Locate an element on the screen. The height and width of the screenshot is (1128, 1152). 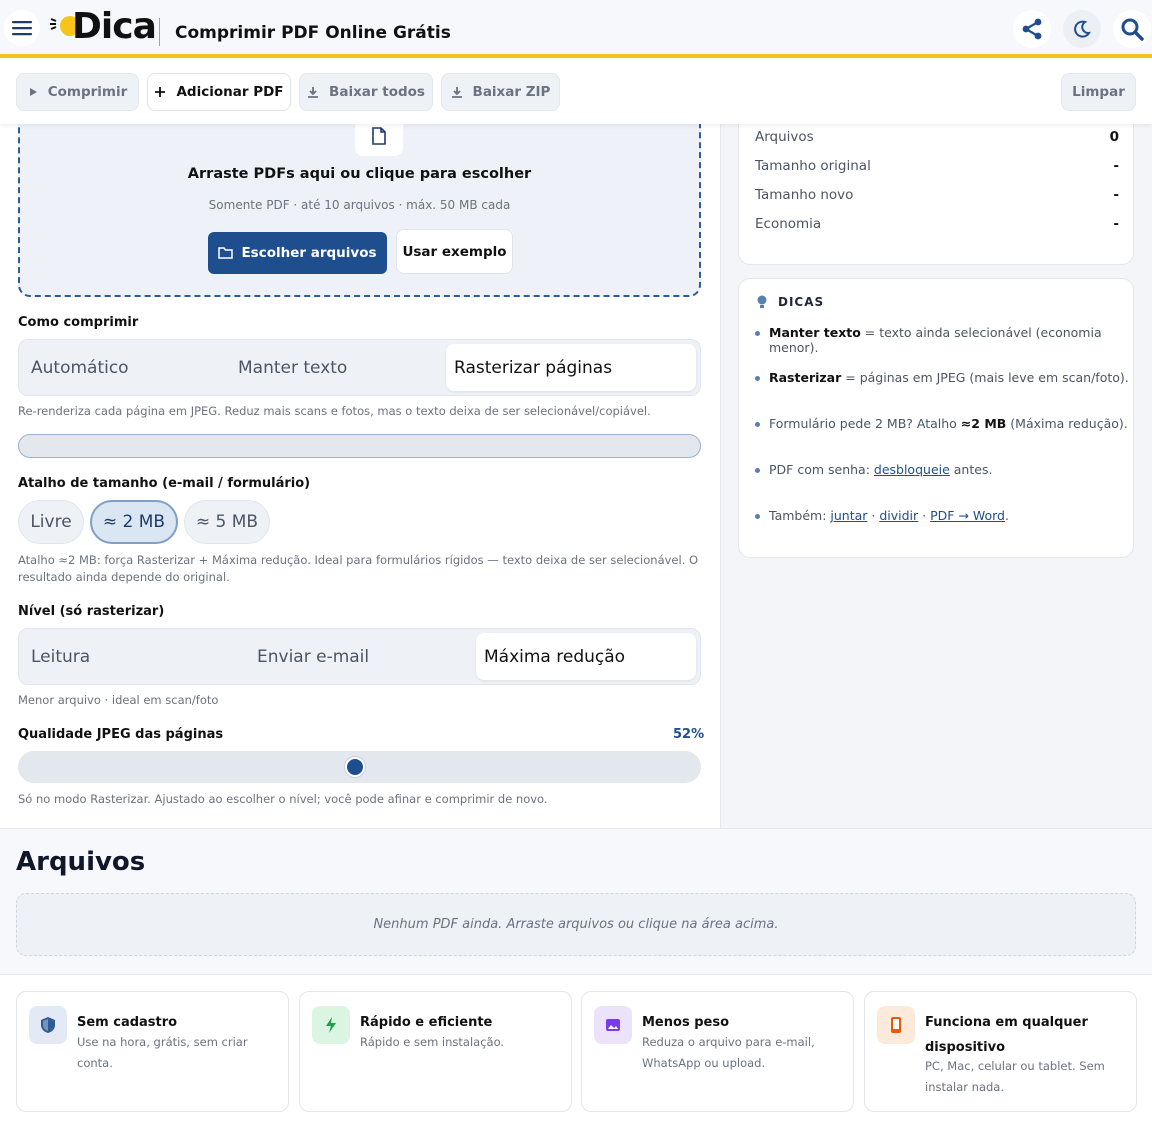
mode-option-keep-text: Manter texto is located at coordinates (340, 367).